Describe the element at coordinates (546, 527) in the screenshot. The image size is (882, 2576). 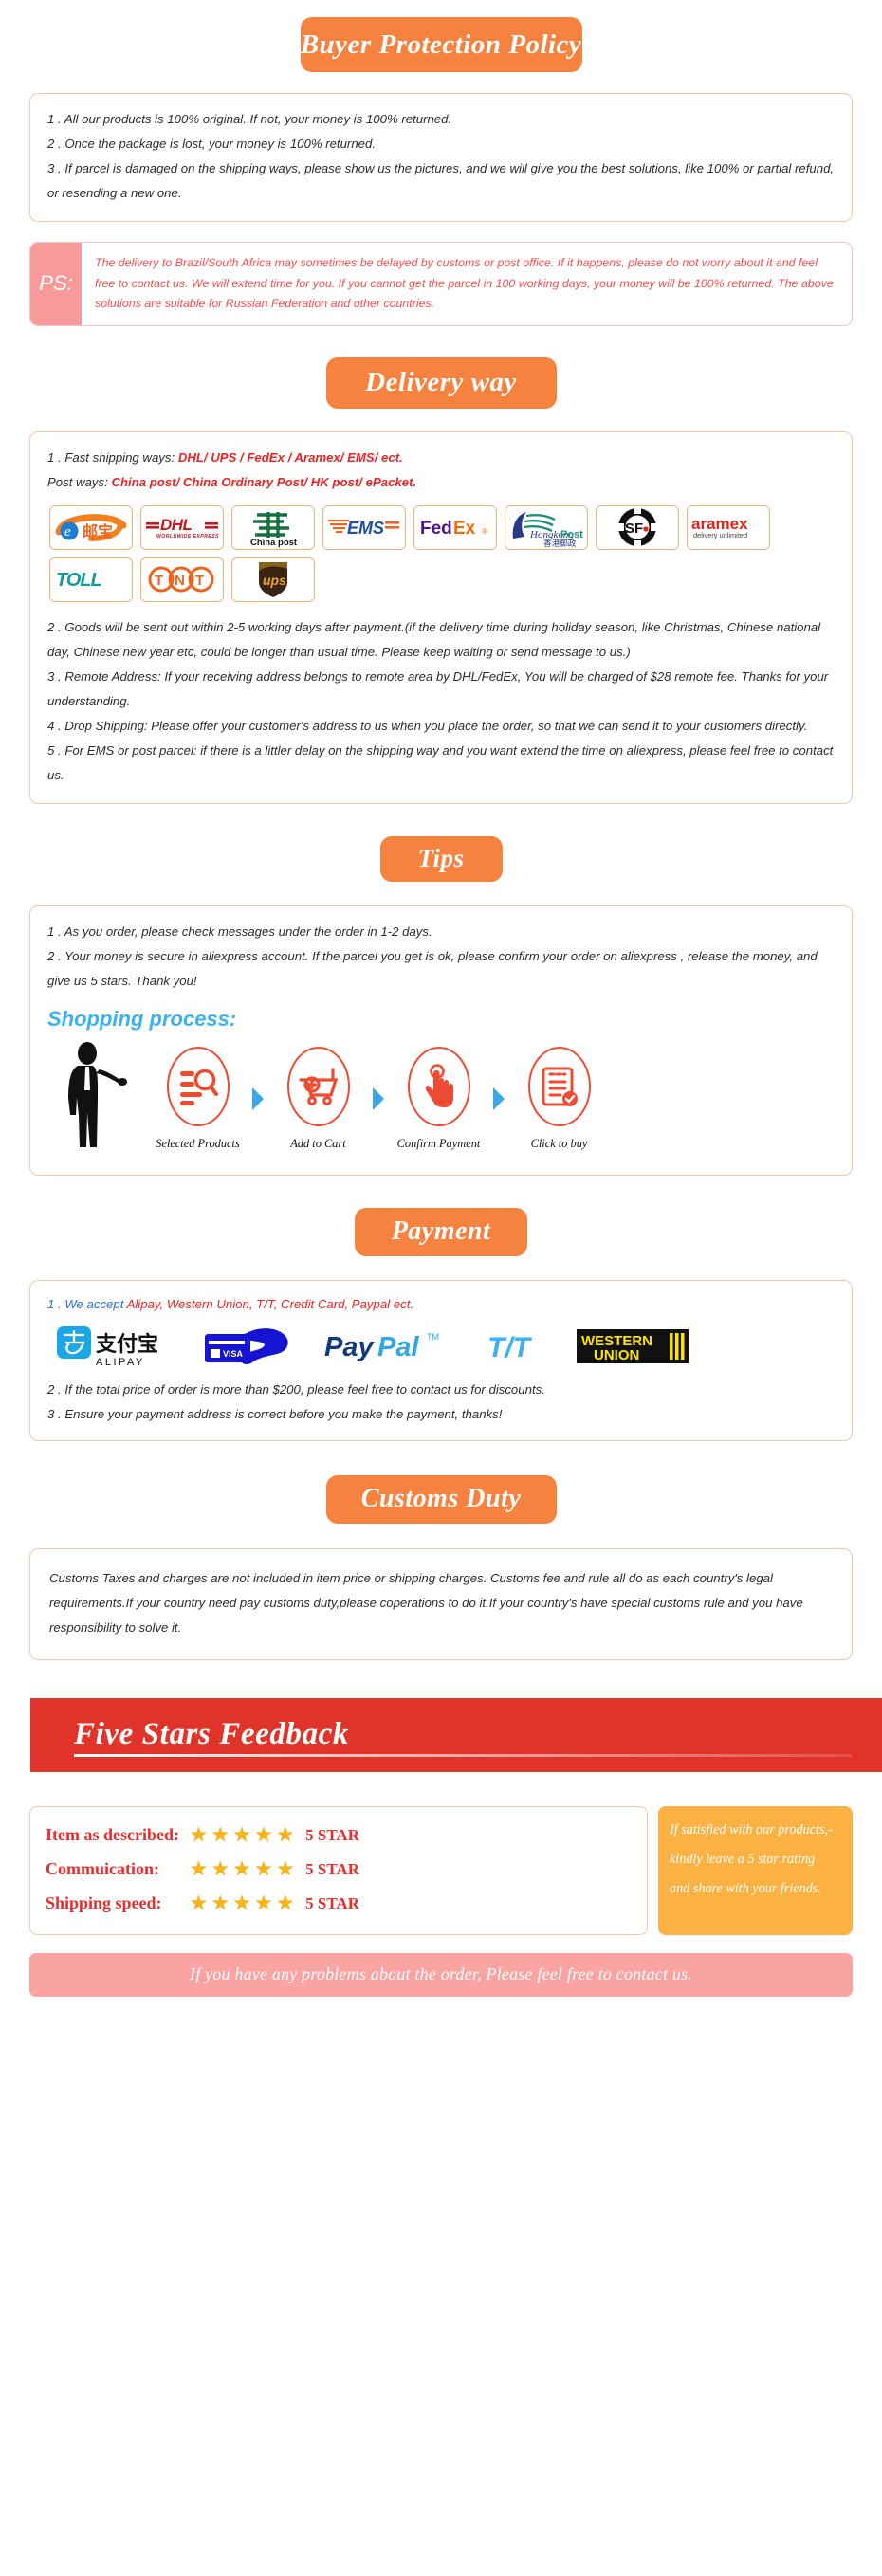
I see `hongkong-post-logo: Hongkong Post 香港郵政` at that location.